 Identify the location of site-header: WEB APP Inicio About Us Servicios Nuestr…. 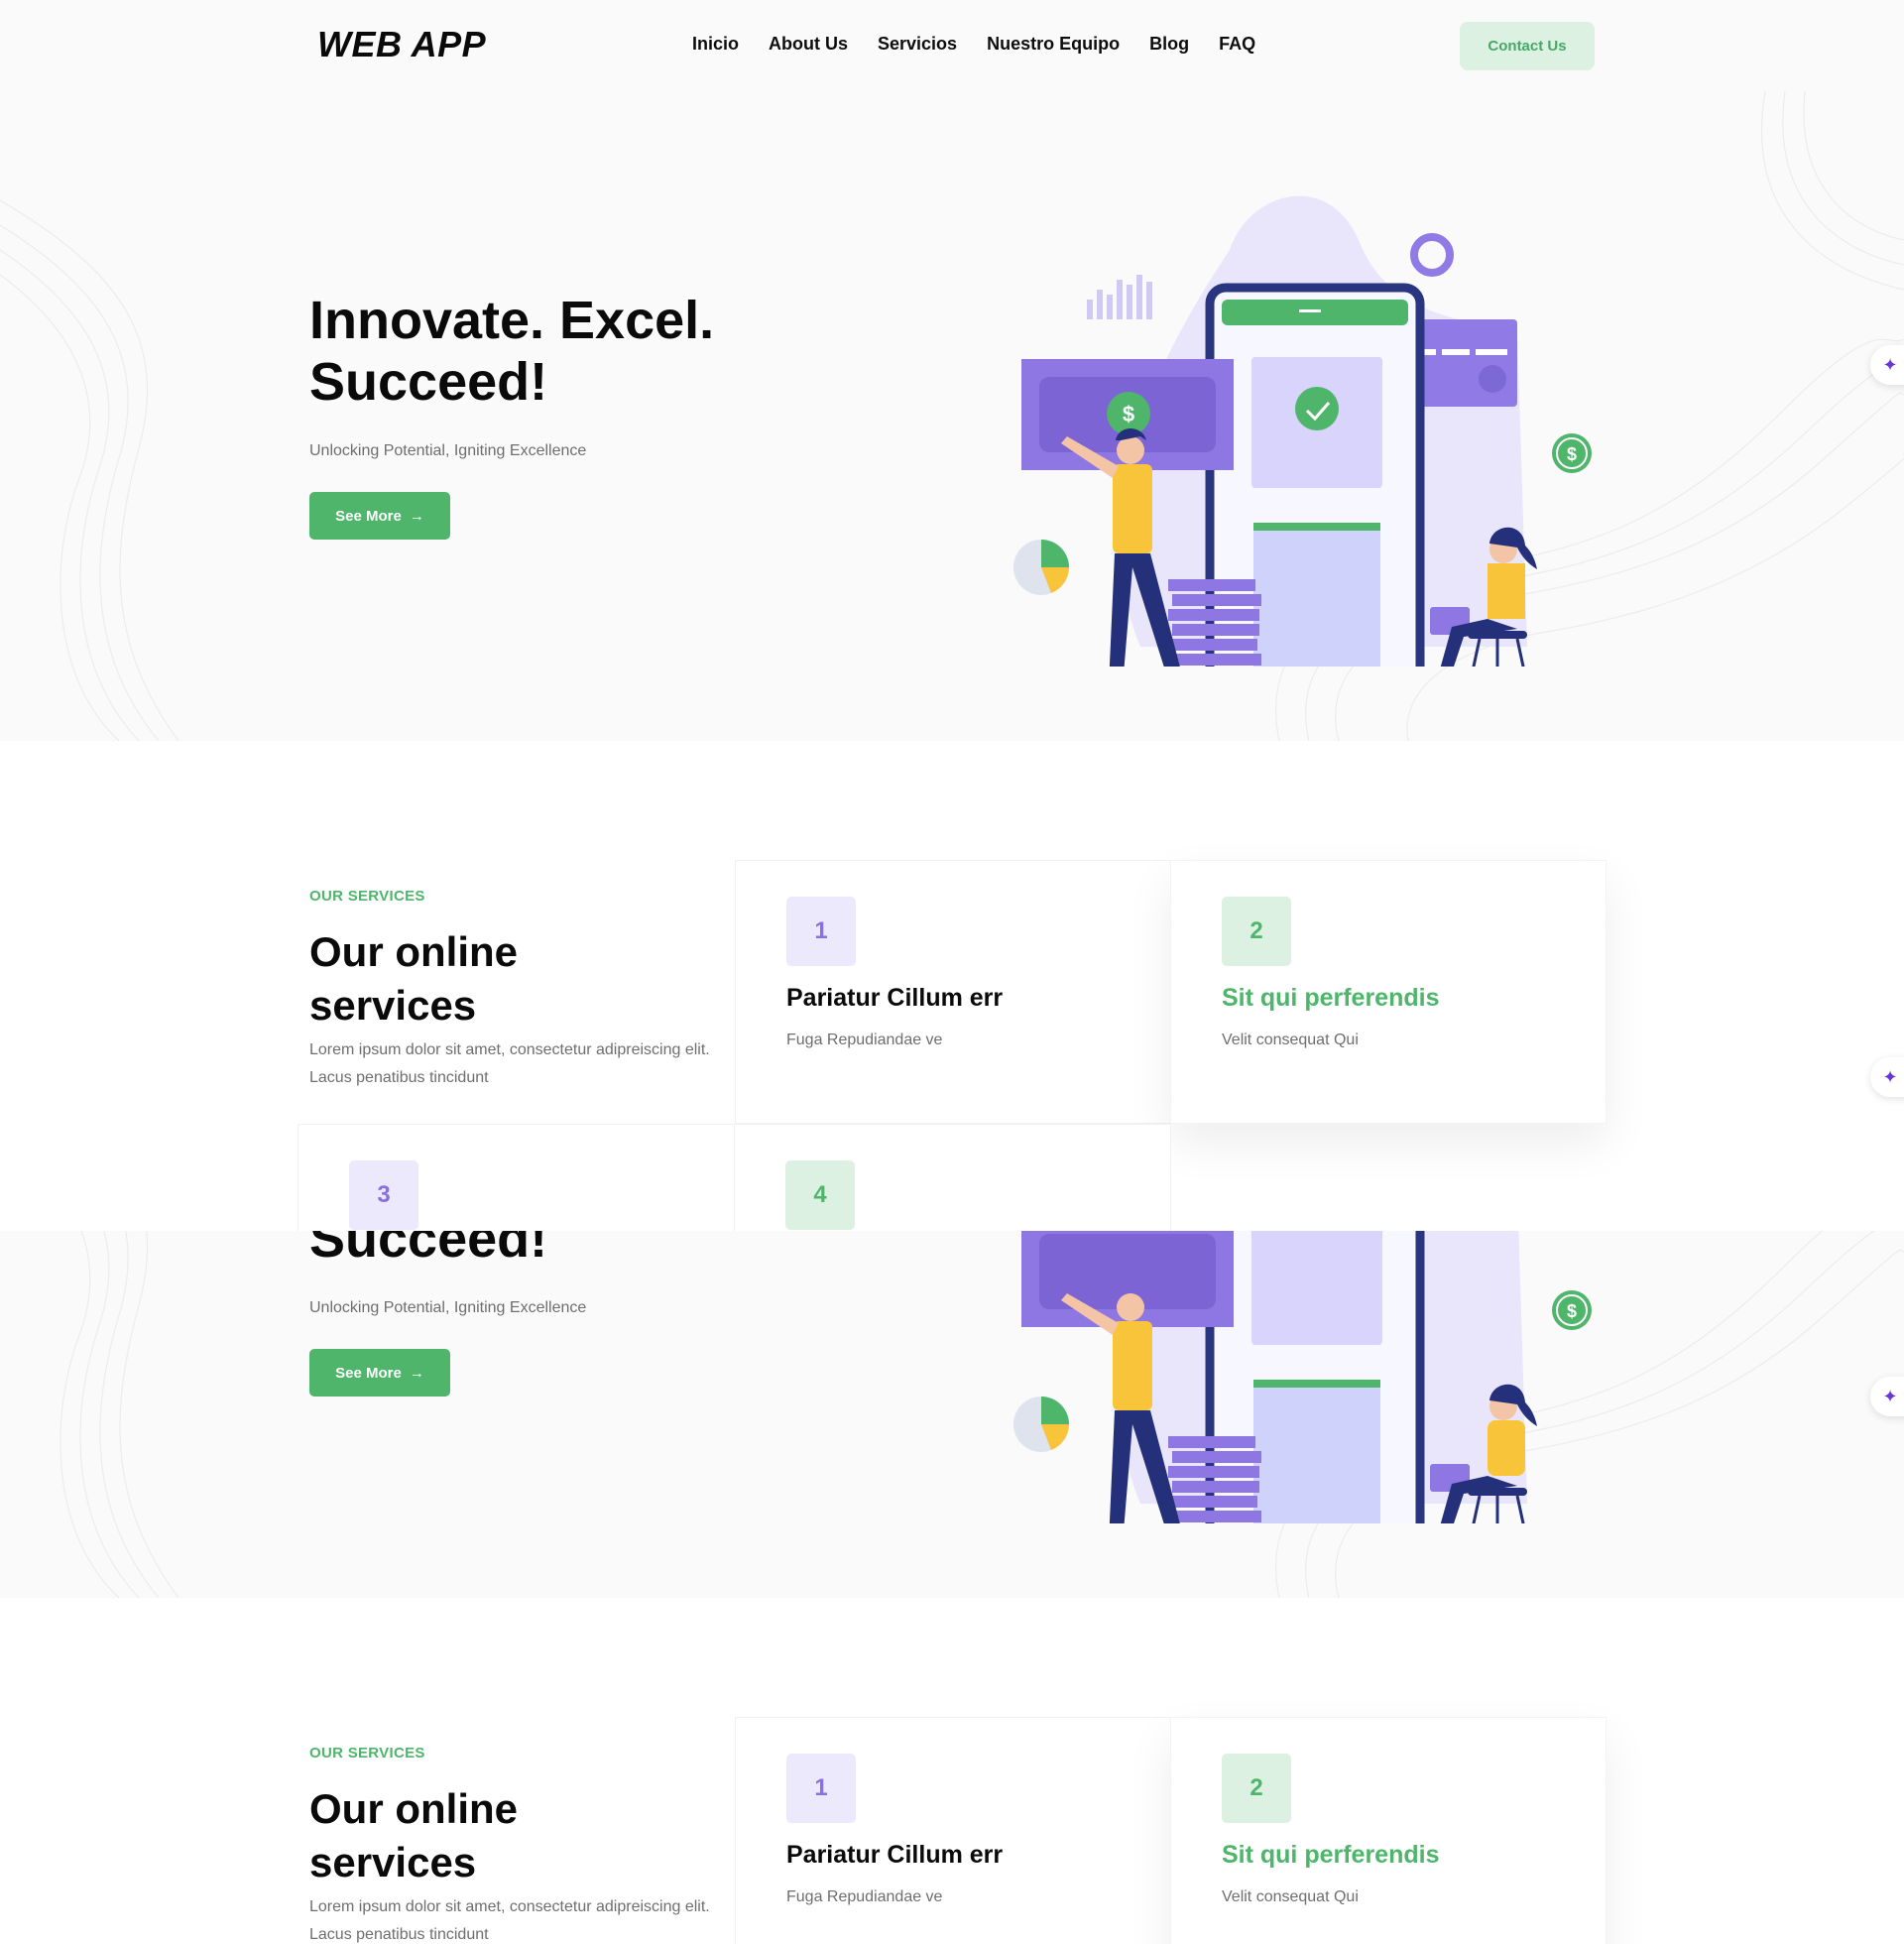
(952, 45).